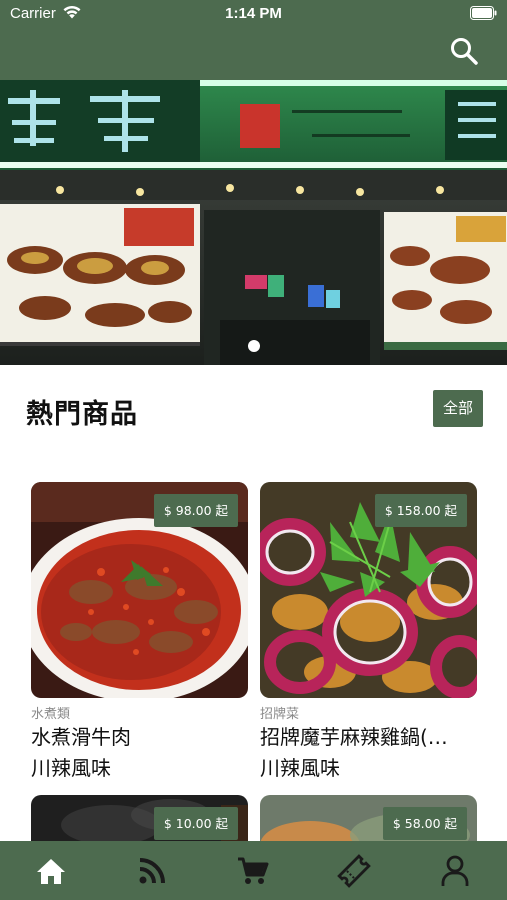 The width and height of the screenshot is (507, 900). I want to click on product-card: $ 98.00 起 水煮類 水煮滑牛肉 川辣風味, so click(139, 632).